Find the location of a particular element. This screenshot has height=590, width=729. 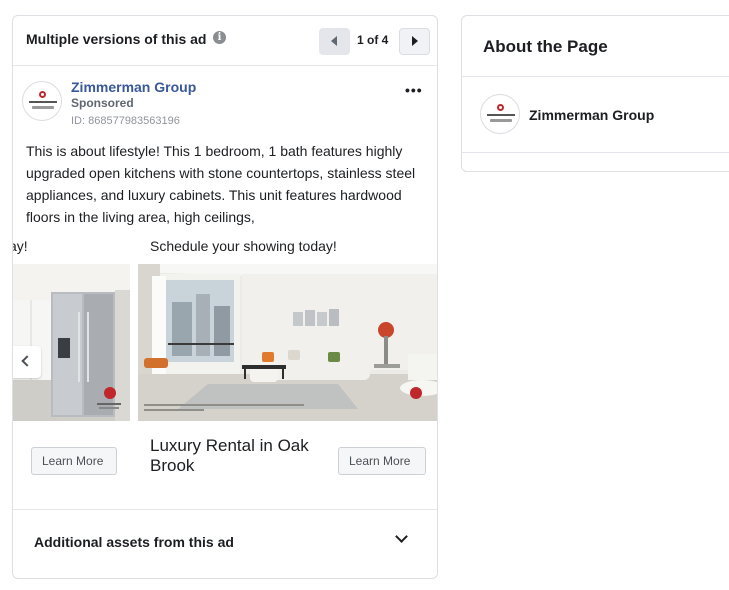

additional-assets-label: Additional assets from this ad is located at coordinates (134, 542).